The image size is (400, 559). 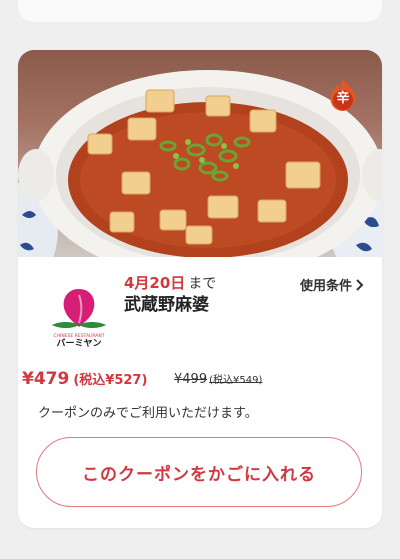 I want to click on coupon-price: ¥479 (税込¥527), so click(x=84, y=379).